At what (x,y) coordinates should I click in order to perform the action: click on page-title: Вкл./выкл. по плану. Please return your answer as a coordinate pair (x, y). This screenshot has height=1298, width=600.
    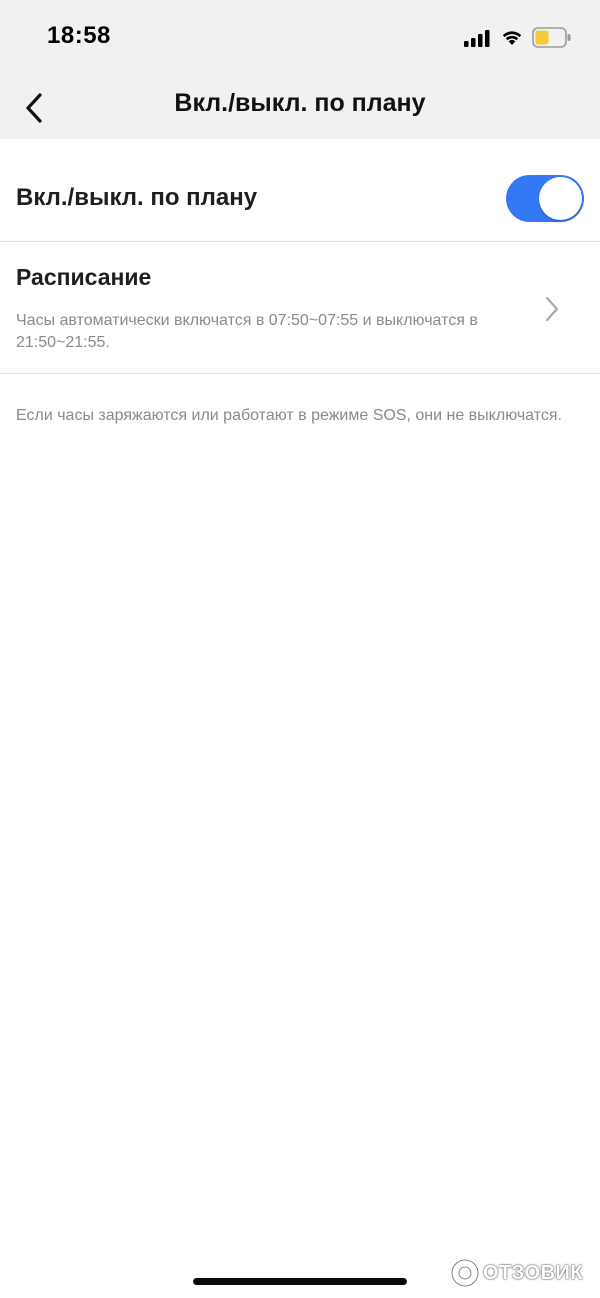
    Looking at the image, I should click on (300, 103).